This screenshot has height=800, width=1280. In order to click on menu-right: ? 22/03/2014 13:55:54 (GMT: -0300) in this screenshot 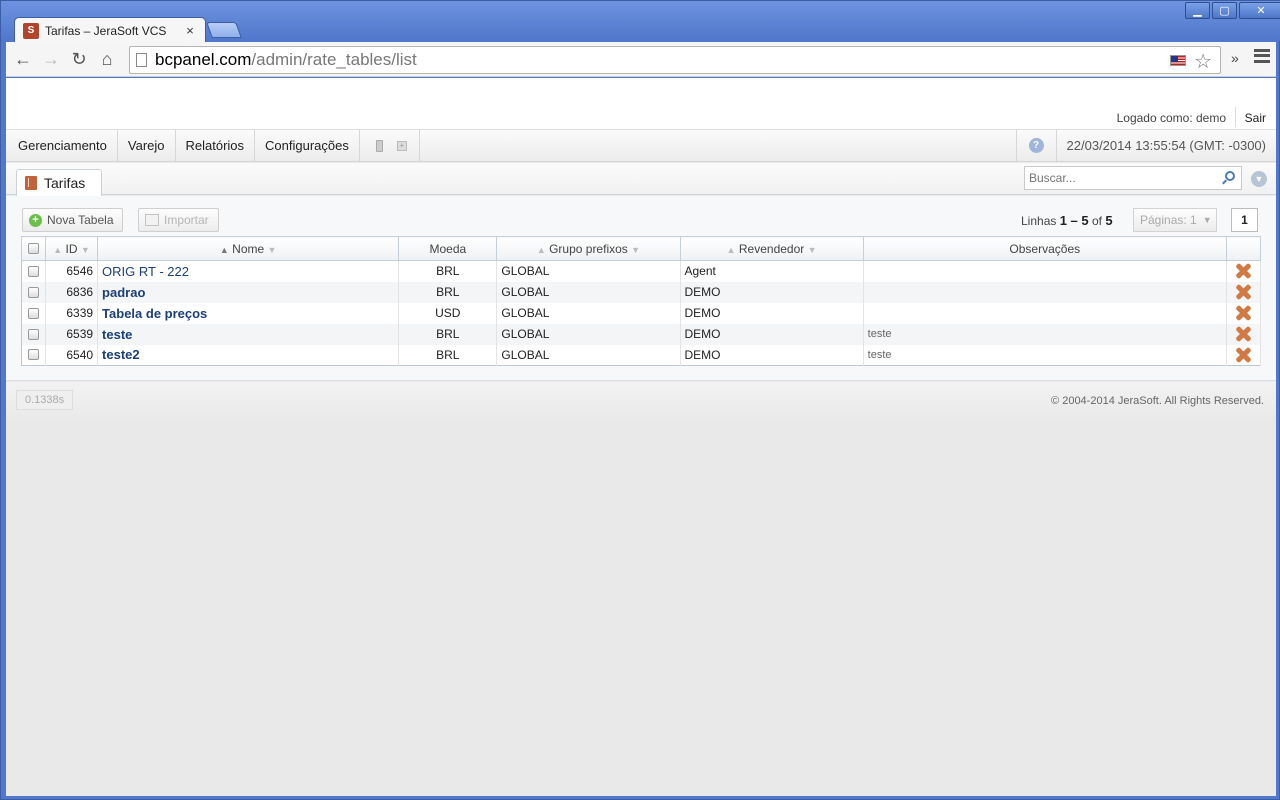, I will do `click(1145, 145)`.